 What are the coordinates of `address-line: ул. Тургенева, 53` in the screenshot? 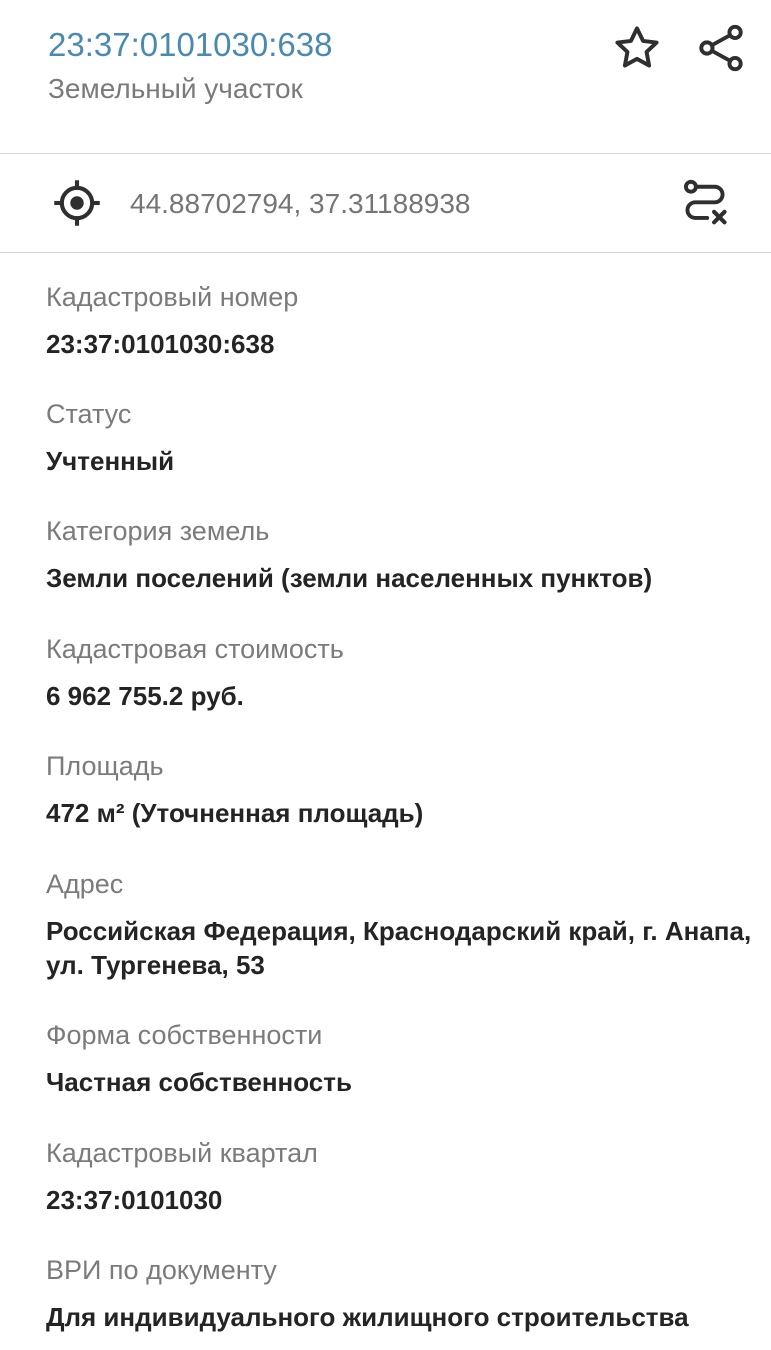 It's located at (155, 965).